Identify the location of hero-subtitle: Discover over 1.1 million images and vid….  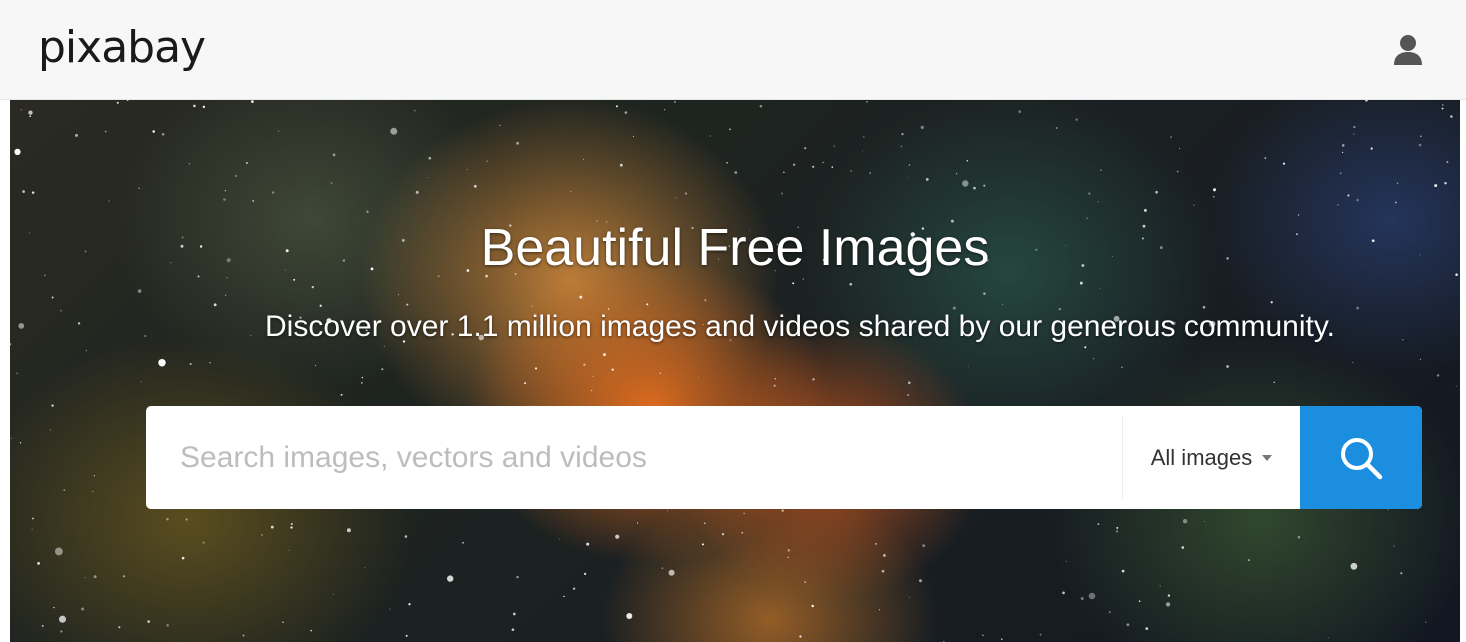
(800, 326).